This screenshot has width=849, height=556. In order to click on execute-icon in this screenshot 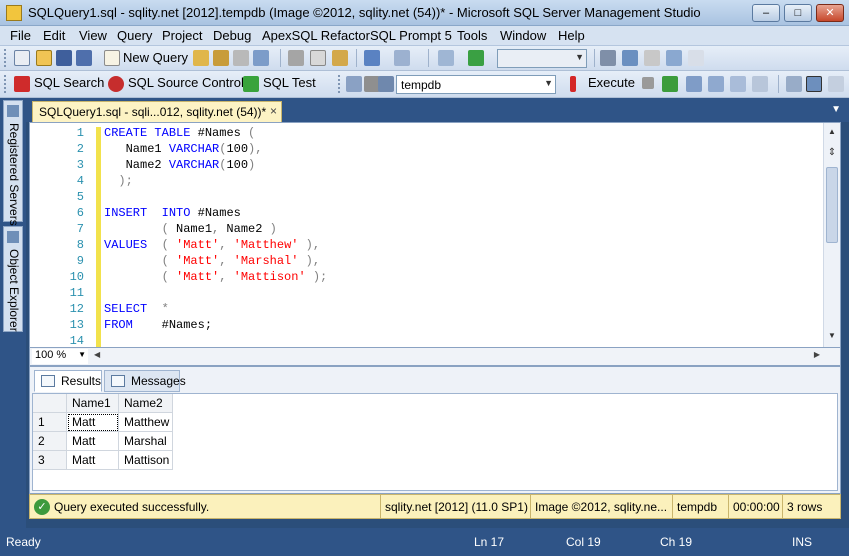, I will do `click(573, 84)`.